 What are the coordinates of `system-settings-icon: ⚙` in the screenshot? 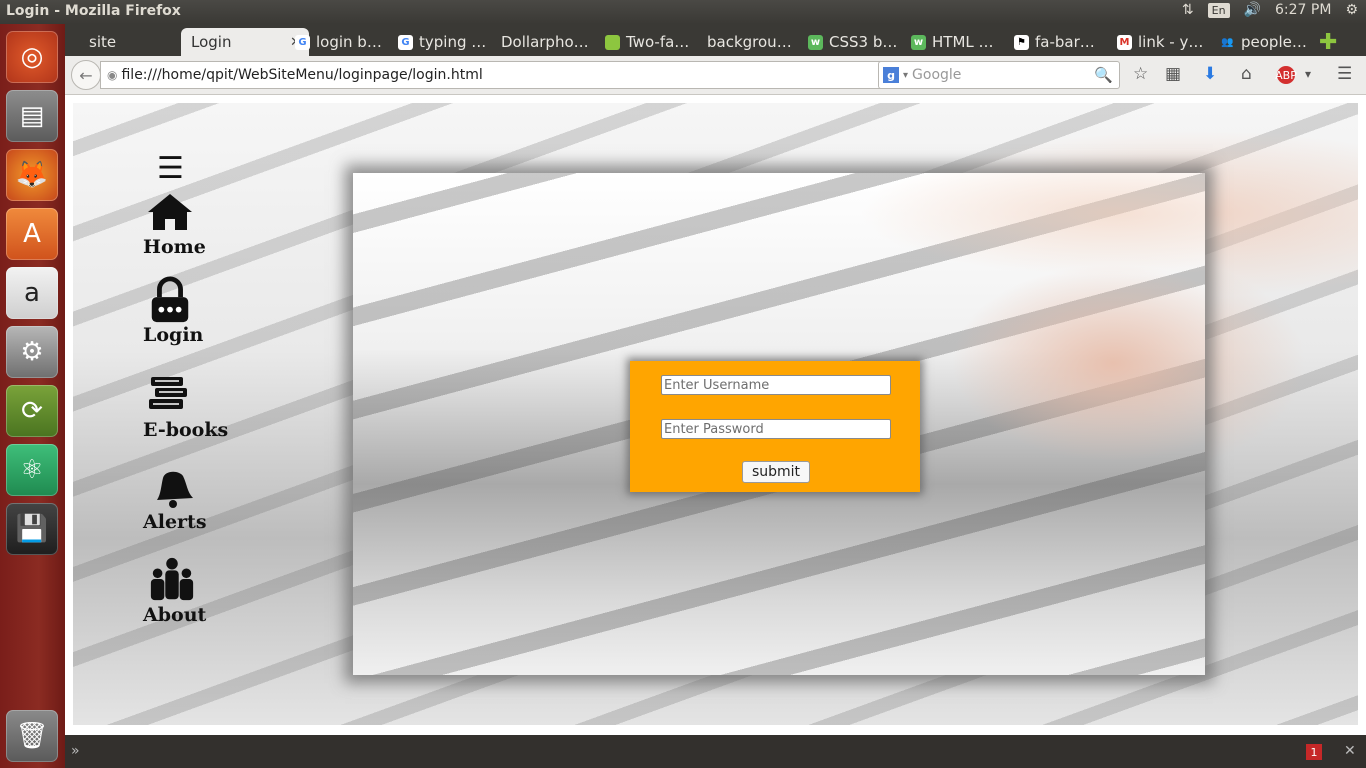 It's located at (32, 352).